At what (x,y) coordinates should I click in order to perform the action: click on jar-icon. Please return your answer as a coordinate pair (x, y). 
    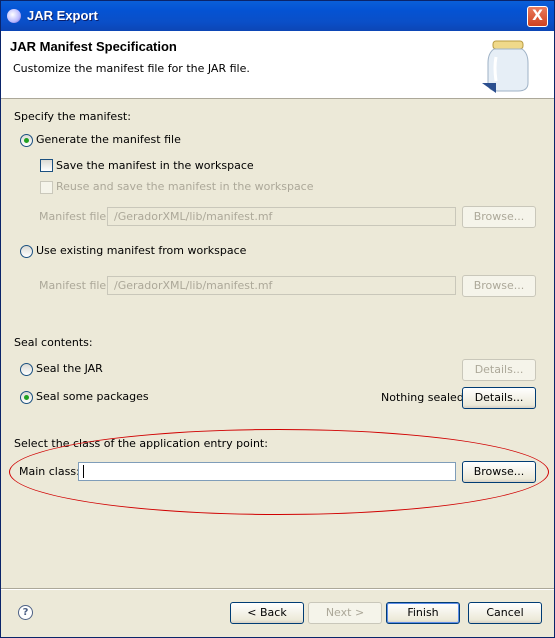
    Looking at the image, I should click on (505, 66).